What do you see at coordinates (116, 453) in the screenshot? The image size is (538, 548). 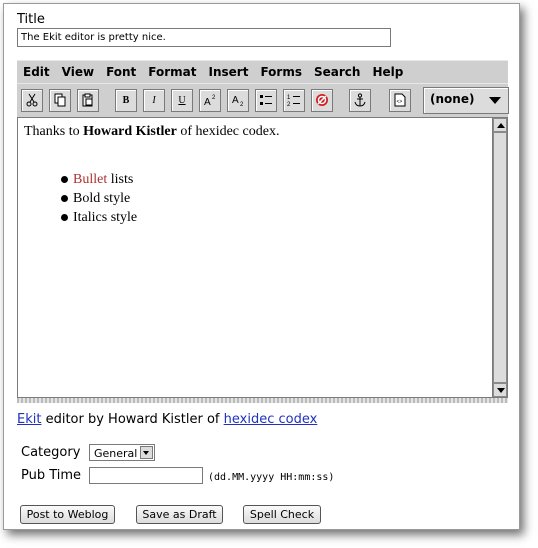 I see `category-value: General` at bounding box center [116, 453].